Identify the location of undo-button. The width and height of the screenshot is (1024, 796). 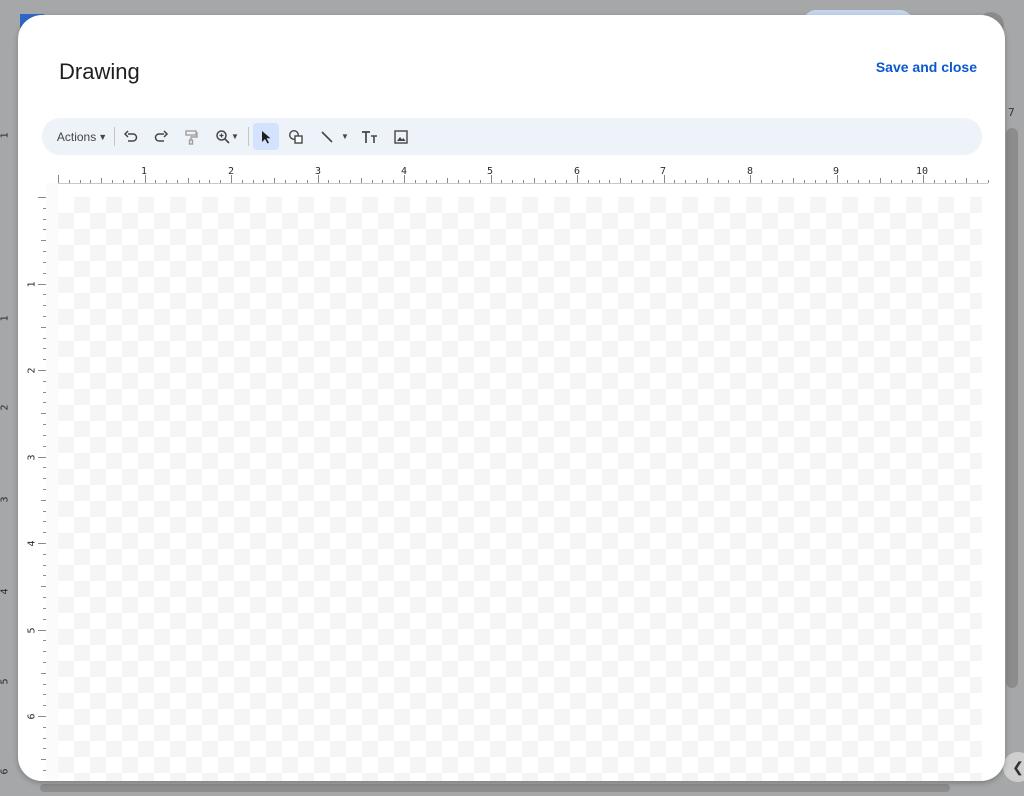
(131, 136).